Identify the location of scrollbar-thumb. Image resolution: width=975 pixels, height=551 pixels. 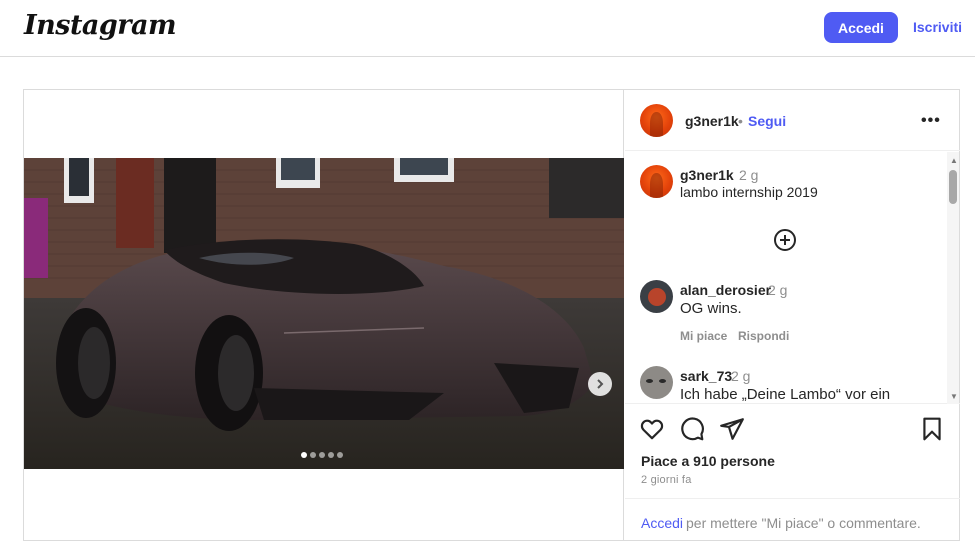
(953, 187).